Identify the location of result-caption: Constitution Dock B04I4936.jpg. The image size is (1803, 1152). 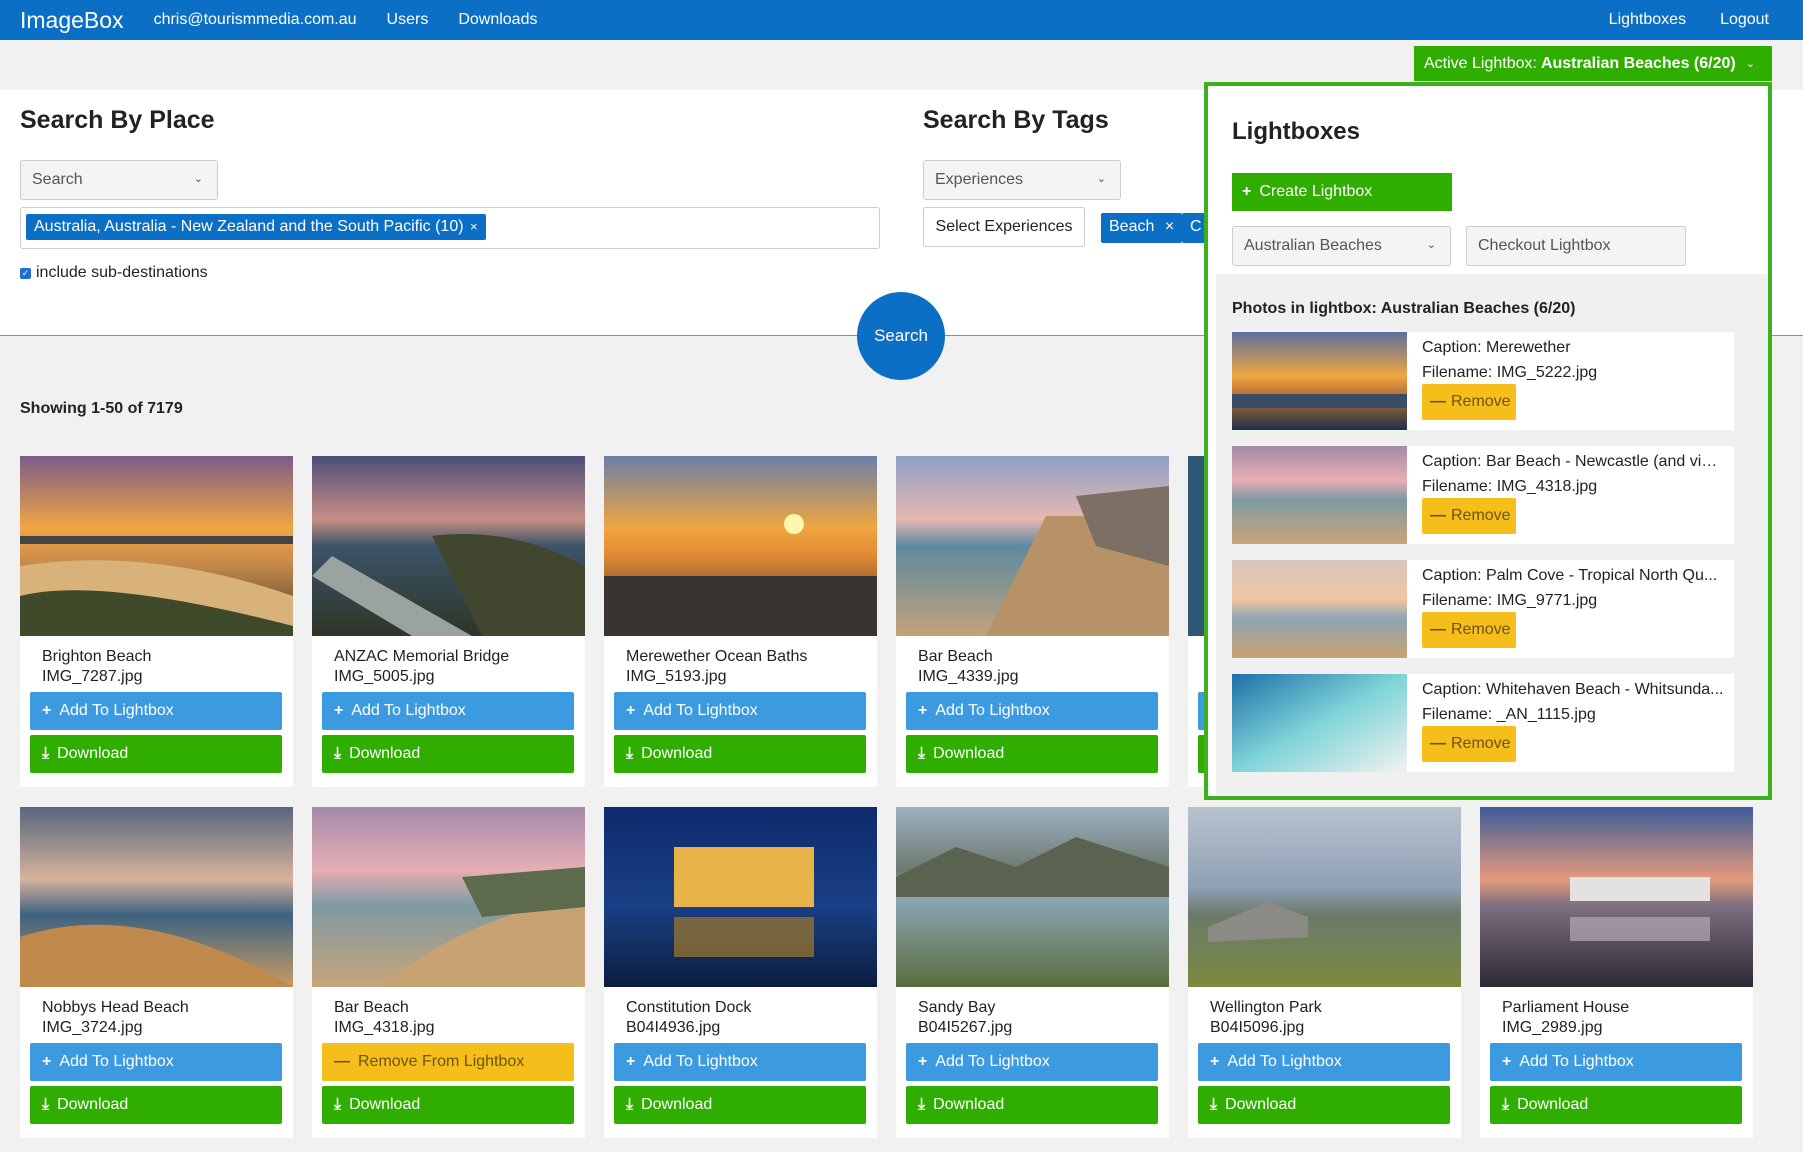
(688, 1018).